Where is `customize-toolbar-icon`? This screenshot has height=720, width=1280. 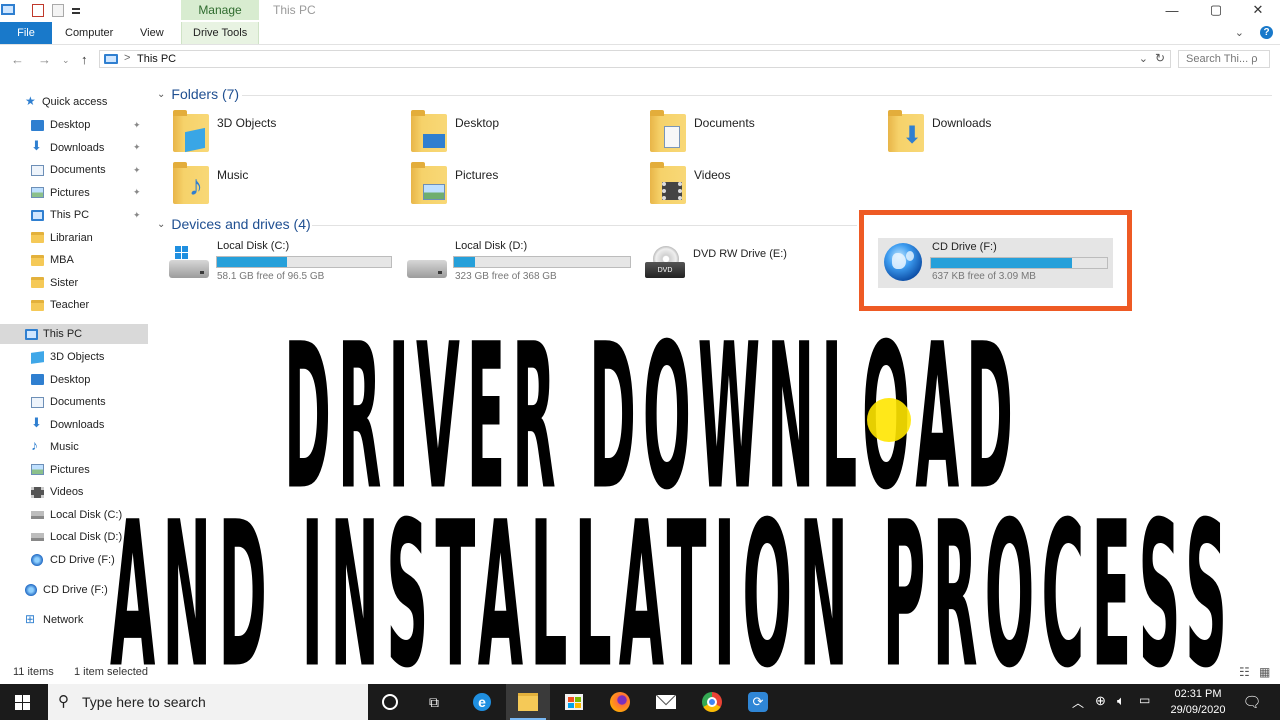
customize-toolbar-icon is located at coordinates (76, 11).